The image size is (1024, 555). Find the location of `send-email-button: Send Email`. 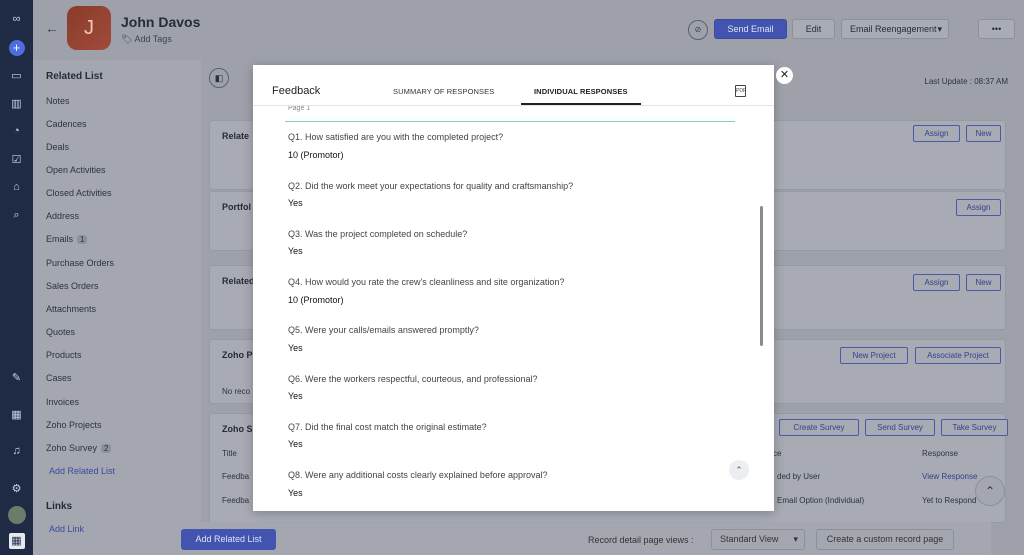

send-email-button: Send Email is located at coordinates (750, 29).